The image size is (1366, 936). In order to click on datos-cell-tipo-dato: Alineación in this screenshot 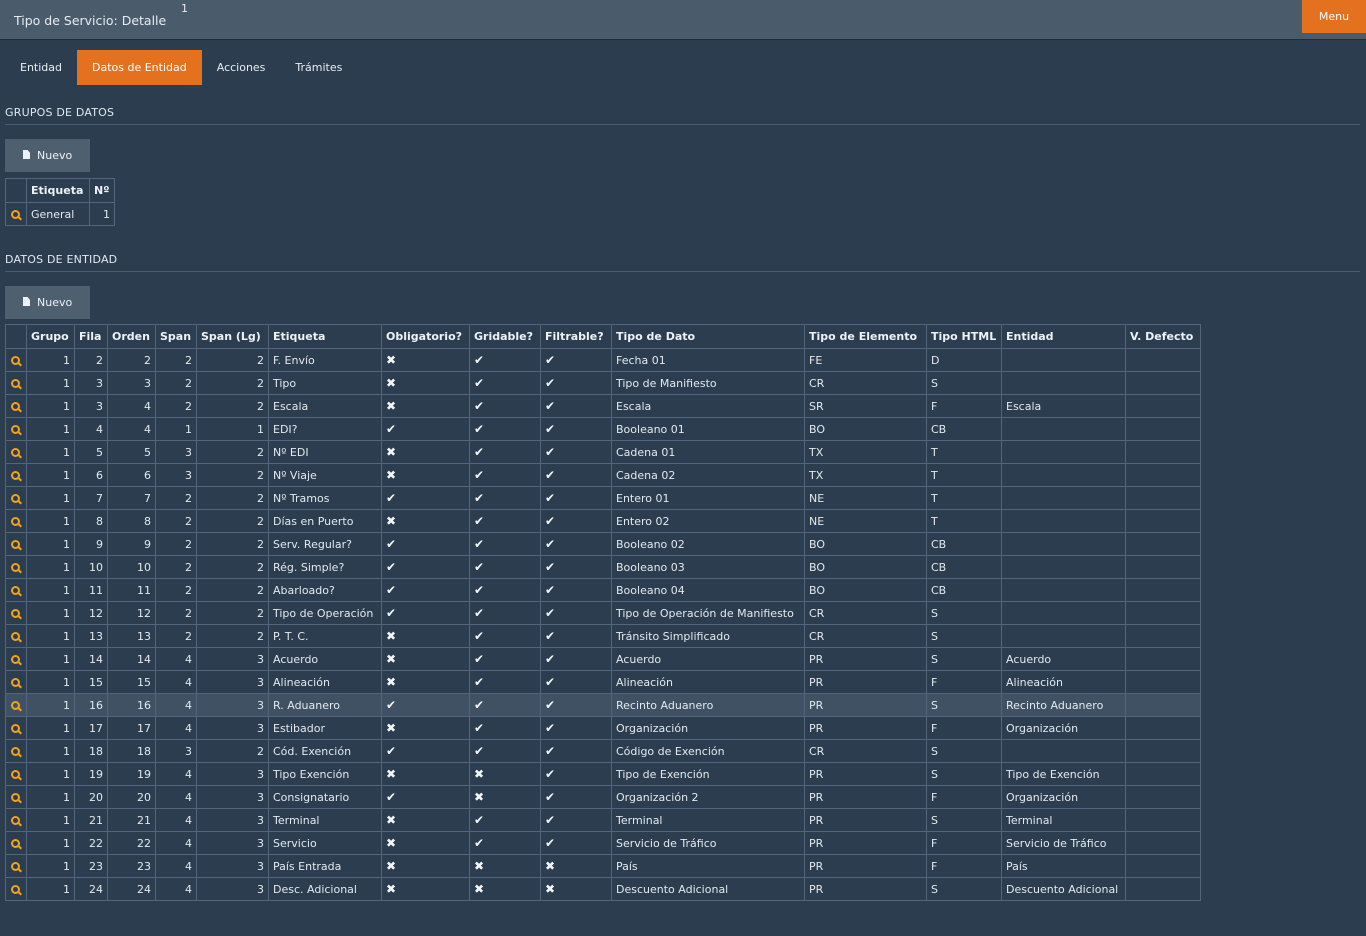, I will do `click(708, 682)`.